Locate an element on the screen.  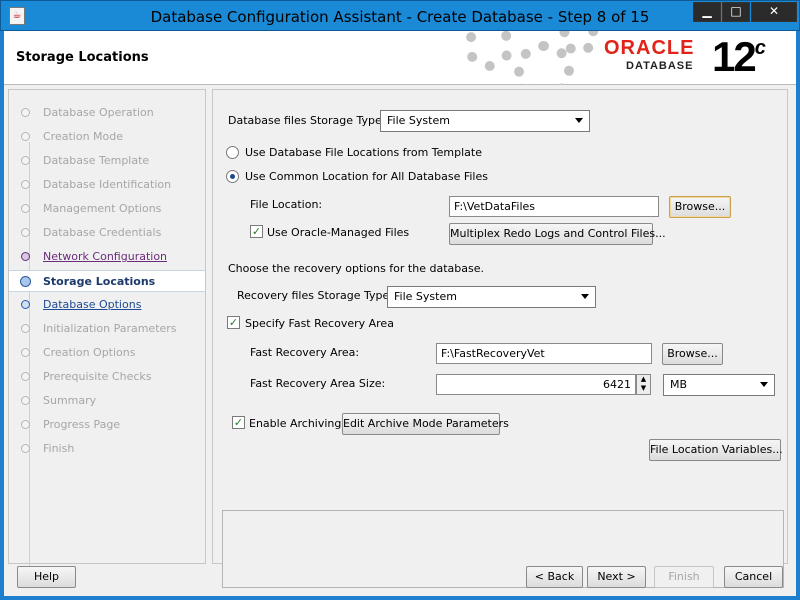
sidebar-step-label: Creation Options is located at coordinates (89, 352).